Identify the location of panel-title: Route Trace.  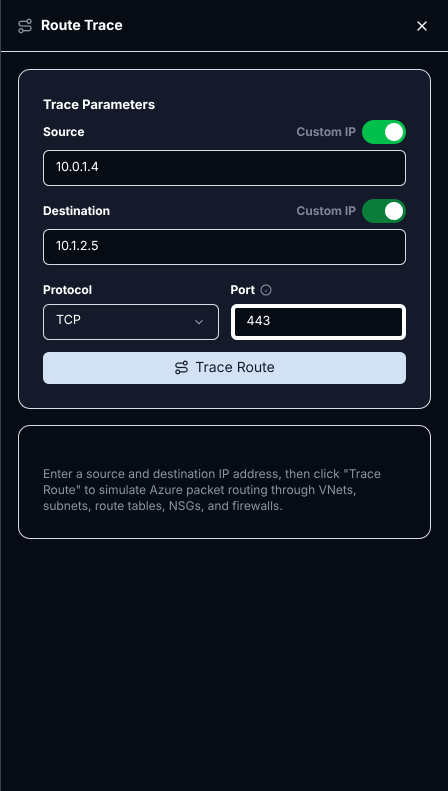
(82, 26).